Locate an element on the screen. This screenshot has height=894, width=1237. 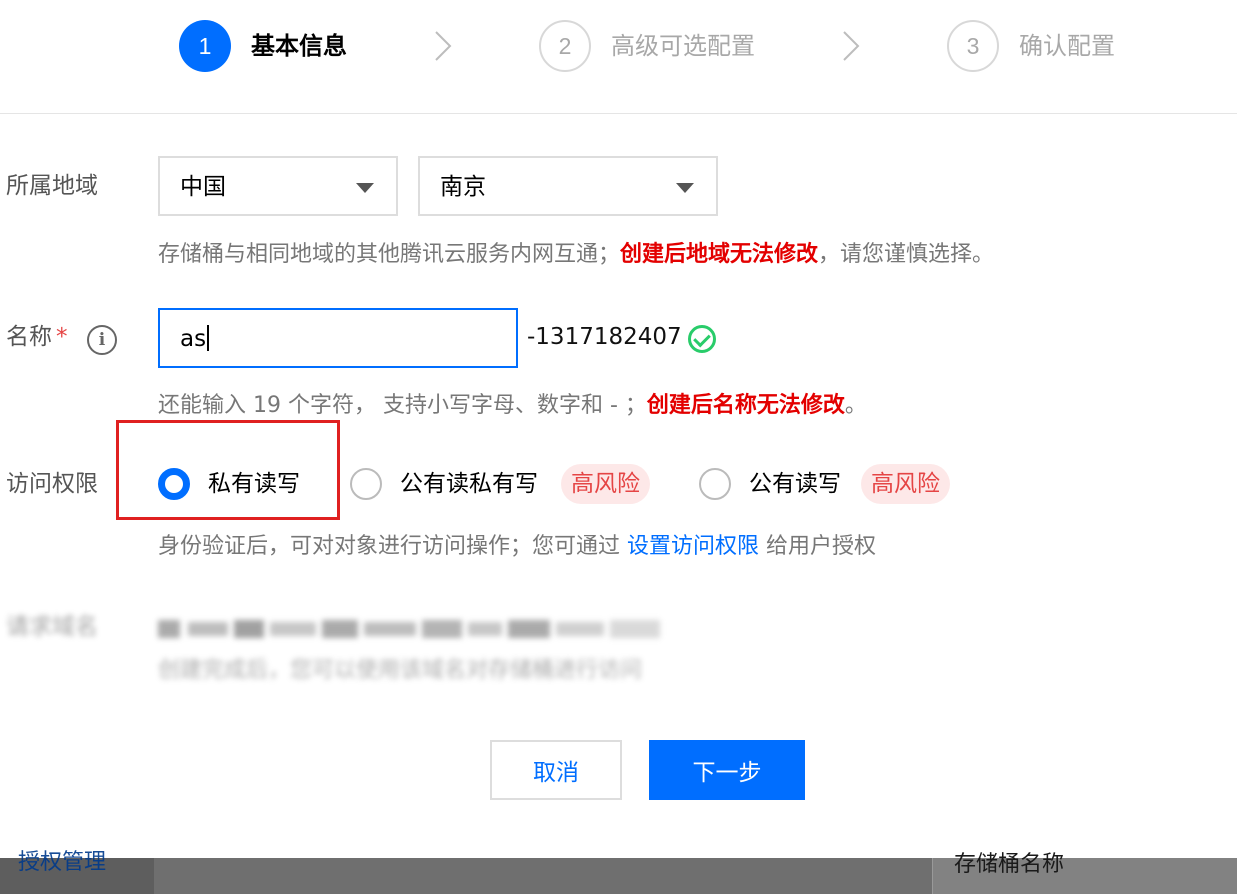
country-select: 中国 is located at coordinates (278, 186).